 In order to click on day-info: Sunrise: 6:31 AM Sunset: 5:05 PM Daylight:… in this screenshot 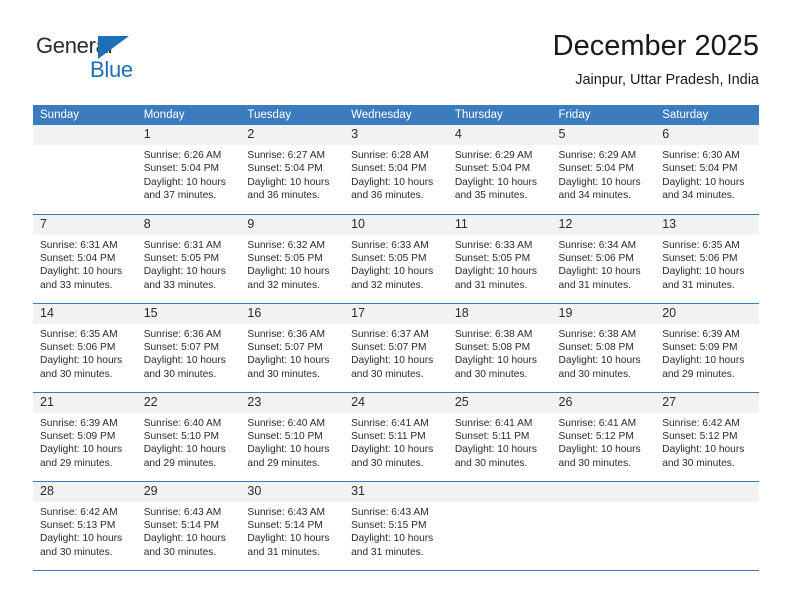, I will do `click(189, 264)`.